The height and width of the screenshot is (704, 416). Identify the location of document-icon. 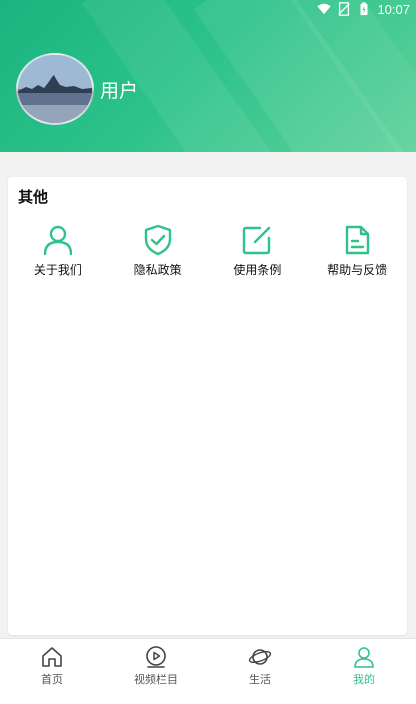
(357, 240).